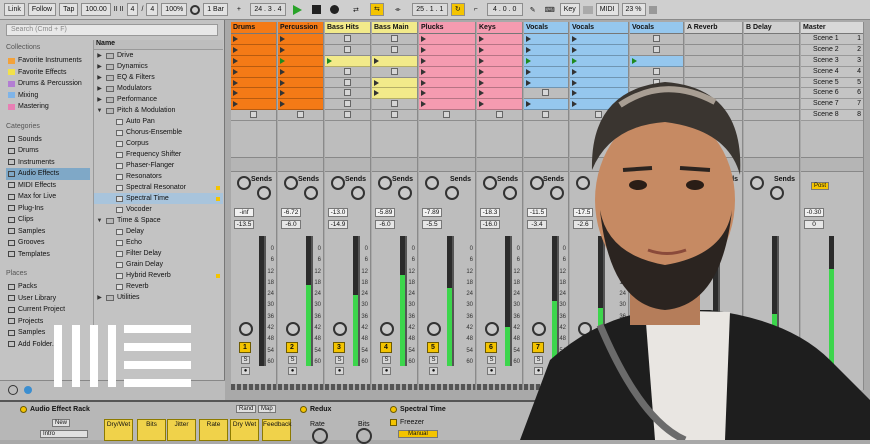 The height and width of the screenshot is (444, 870). What do you see at coordinates (599, 28) in the screenshot?
I see `track-header: Vocals` at bounding box center [599, 28].